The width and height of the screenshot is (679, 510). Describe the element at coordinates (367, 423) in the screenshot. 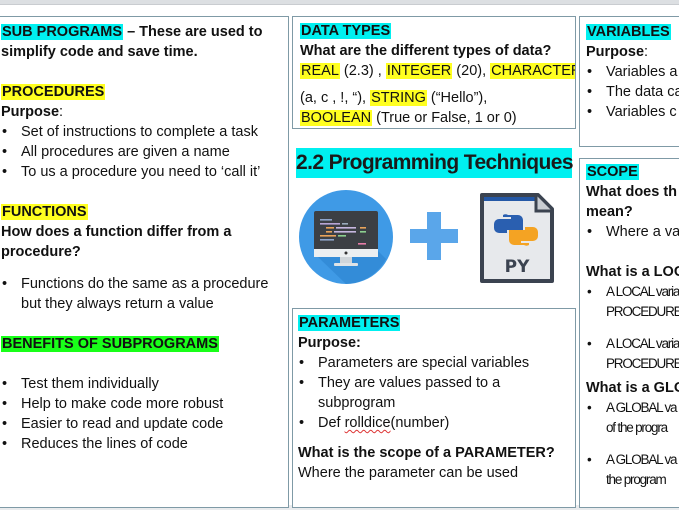

I see `code-function-name: rolldice` at that location.